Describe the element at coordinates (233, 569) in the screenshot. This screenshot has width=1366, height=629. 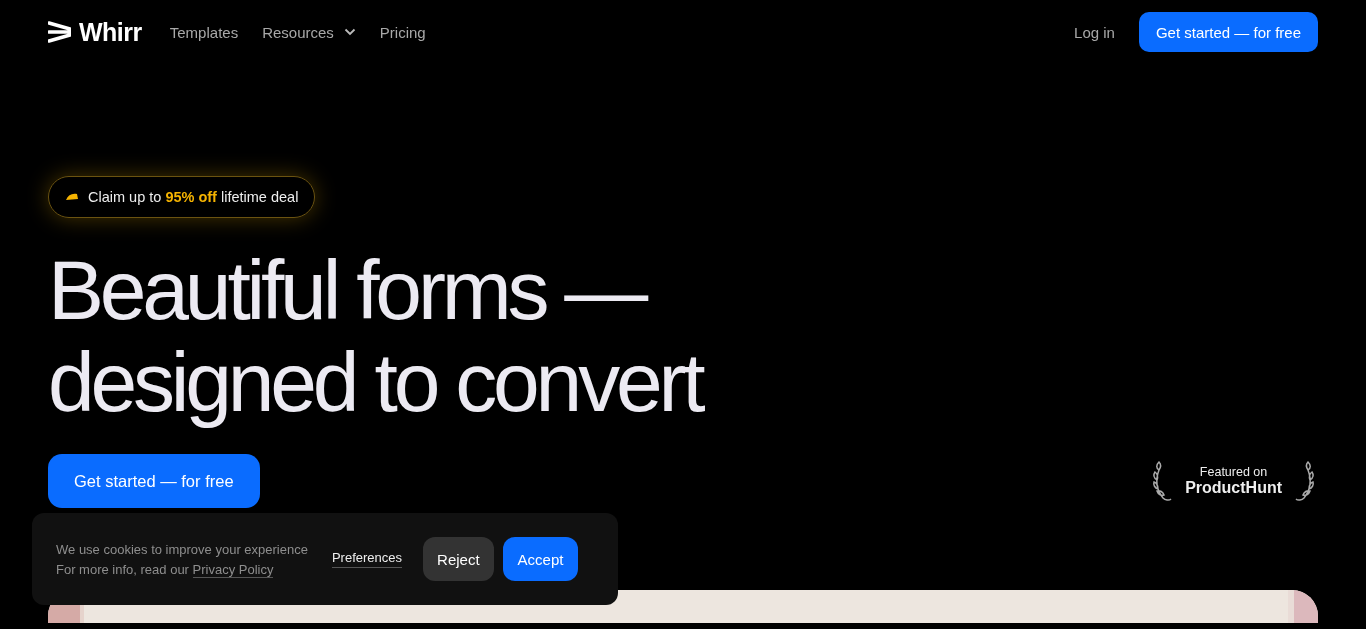
I see `privacy-policy-link: Privacy Policy` at that location.